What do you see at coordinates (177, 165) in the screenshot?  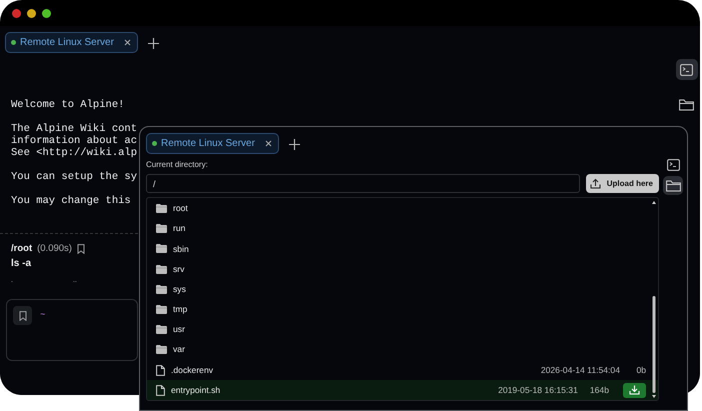 I see `directory-label: Current directory:` at bounding box center [177, 165].